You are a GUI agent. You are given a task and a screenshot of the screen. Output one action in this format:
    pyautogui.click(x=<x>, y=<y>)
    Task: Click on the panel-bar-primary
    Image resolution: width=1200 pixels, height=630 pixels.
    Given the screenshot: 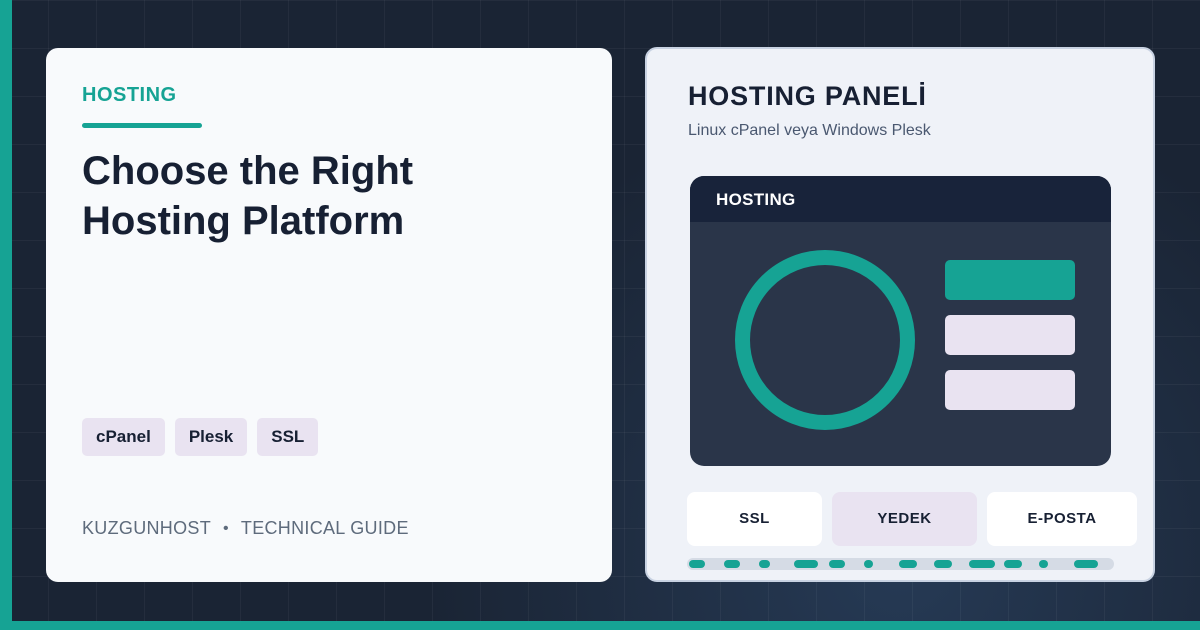 What is the action you would take?
    pyautogui.click(x=1010, y=280)
    